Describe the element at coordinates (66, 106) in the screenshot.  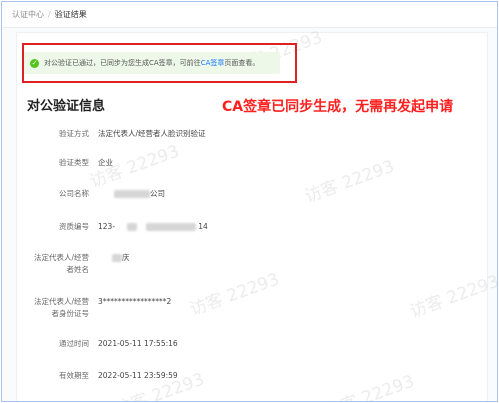
I see `section-title: 对公验证信息` at that location.